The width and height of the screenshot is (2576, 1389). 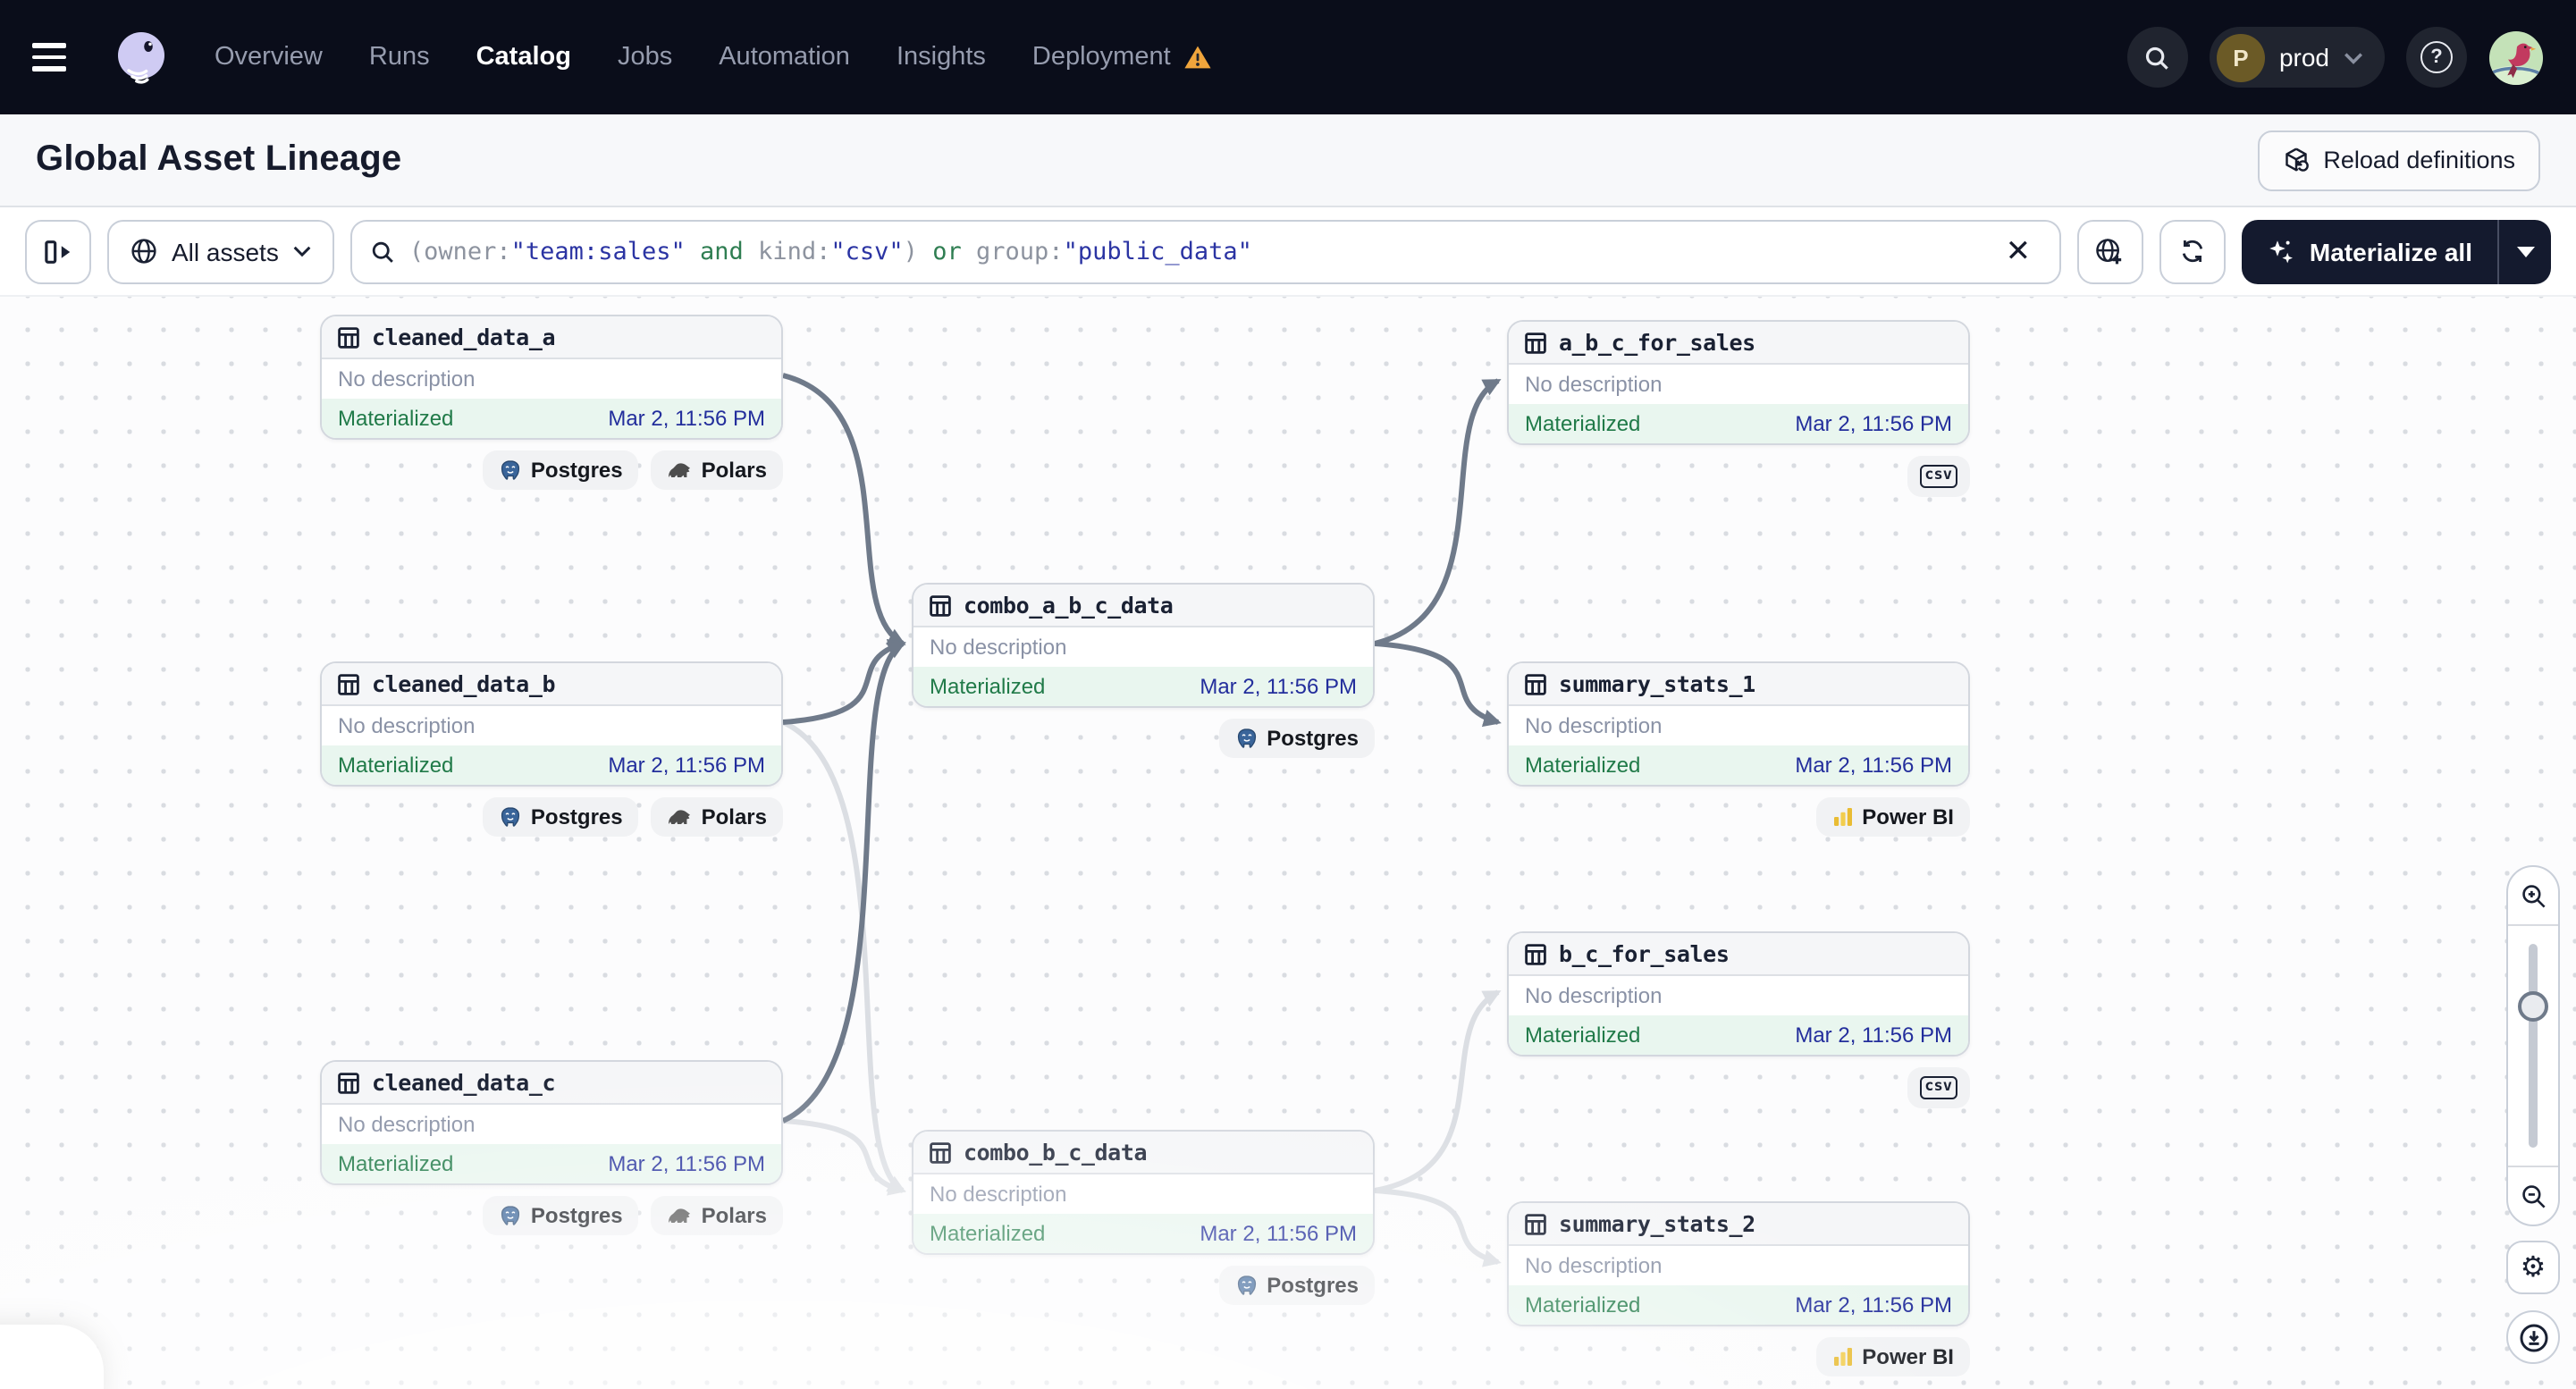 I want to click on lineage-edge-cleaned_data_b-to-combo_a_b_c_data, so click(x=844, y=682).